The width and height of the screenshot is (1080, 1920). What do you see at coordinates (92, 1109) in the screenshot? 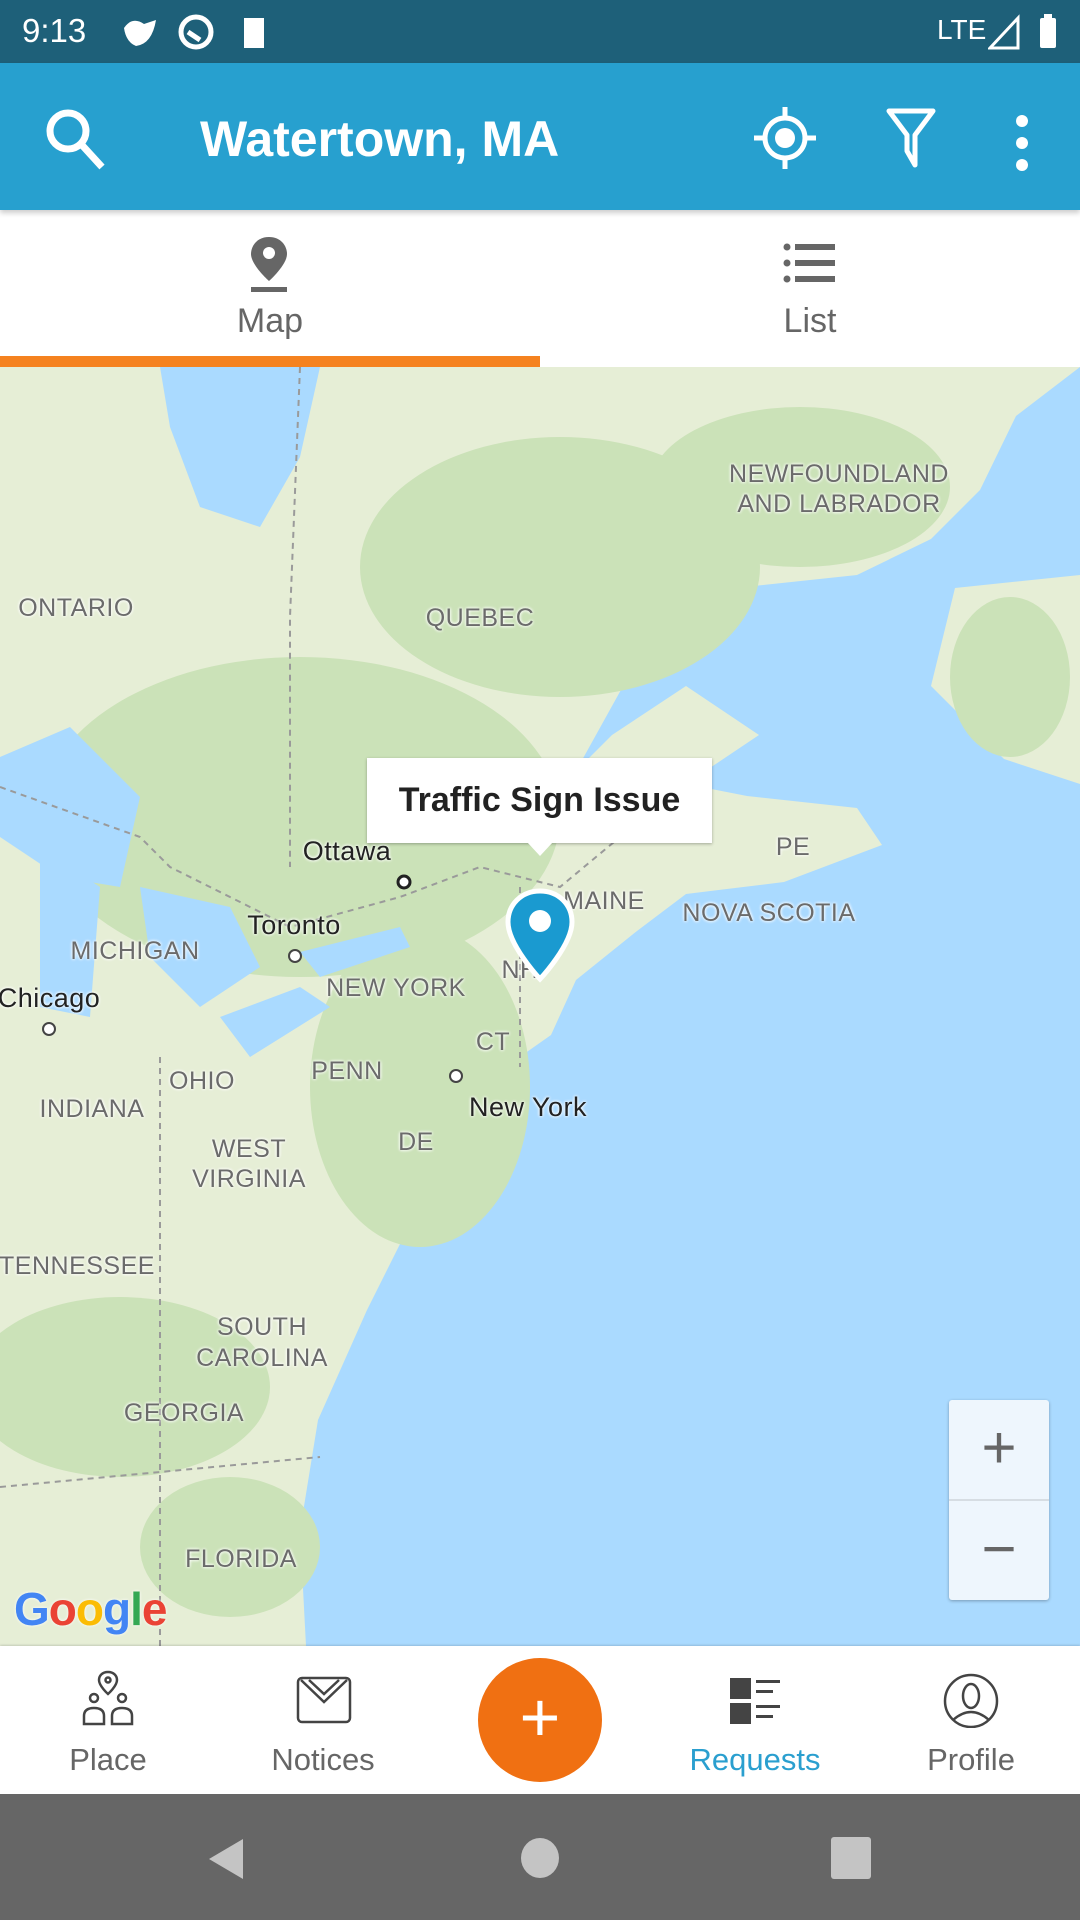
I see `map-label: INDIANA` at bounding box center [92, 1109].